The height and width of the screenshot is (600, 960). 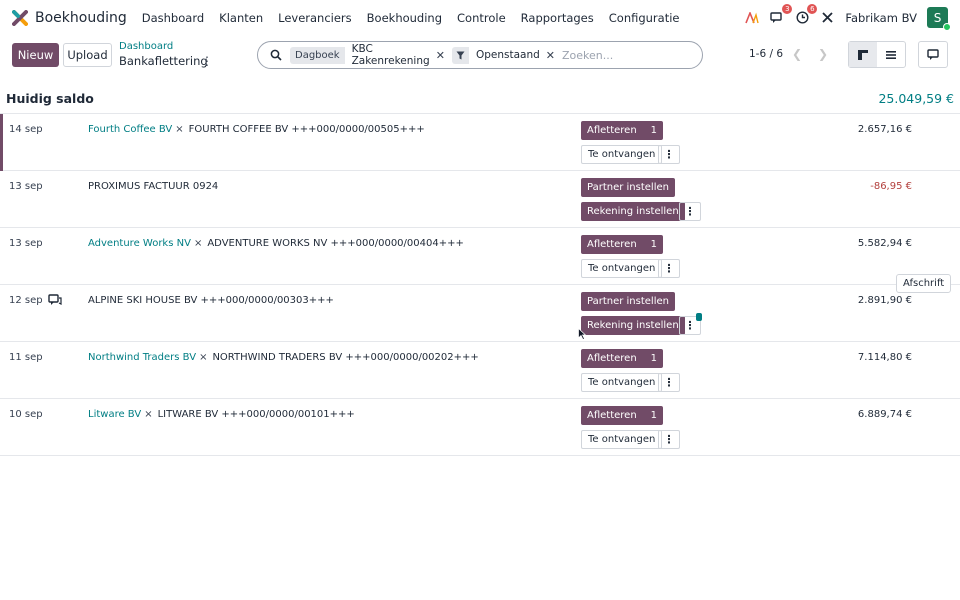 I want to click on line-reference: FOURTH COFFEE BV +++000/0000/00505+++, so click(x=306, y=129).